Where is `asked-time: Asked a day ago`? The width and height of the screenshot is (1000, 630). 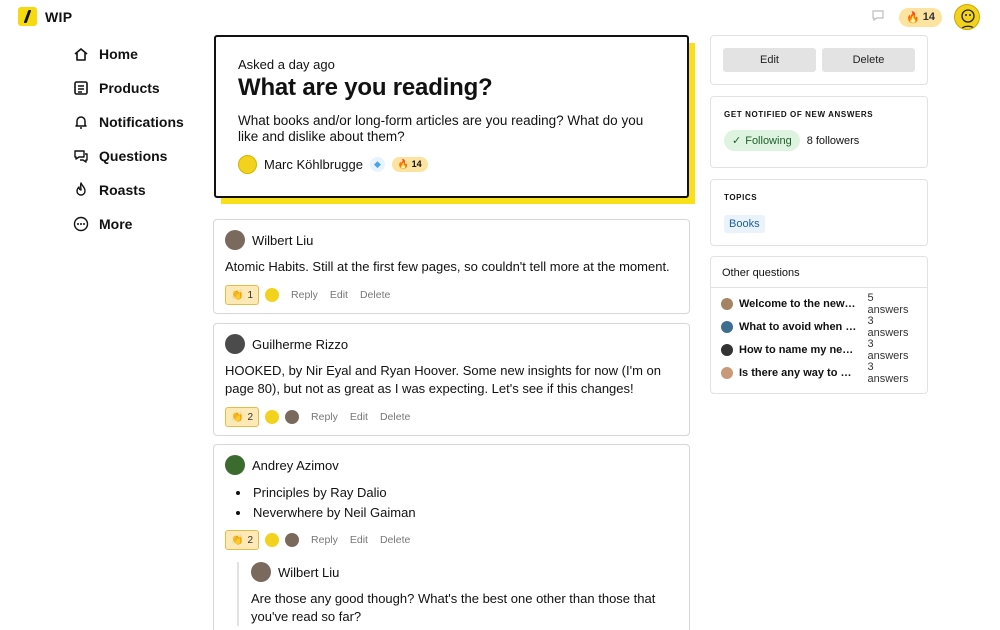 asked-time: Asked a day ago is located at coordinates (286, 64).